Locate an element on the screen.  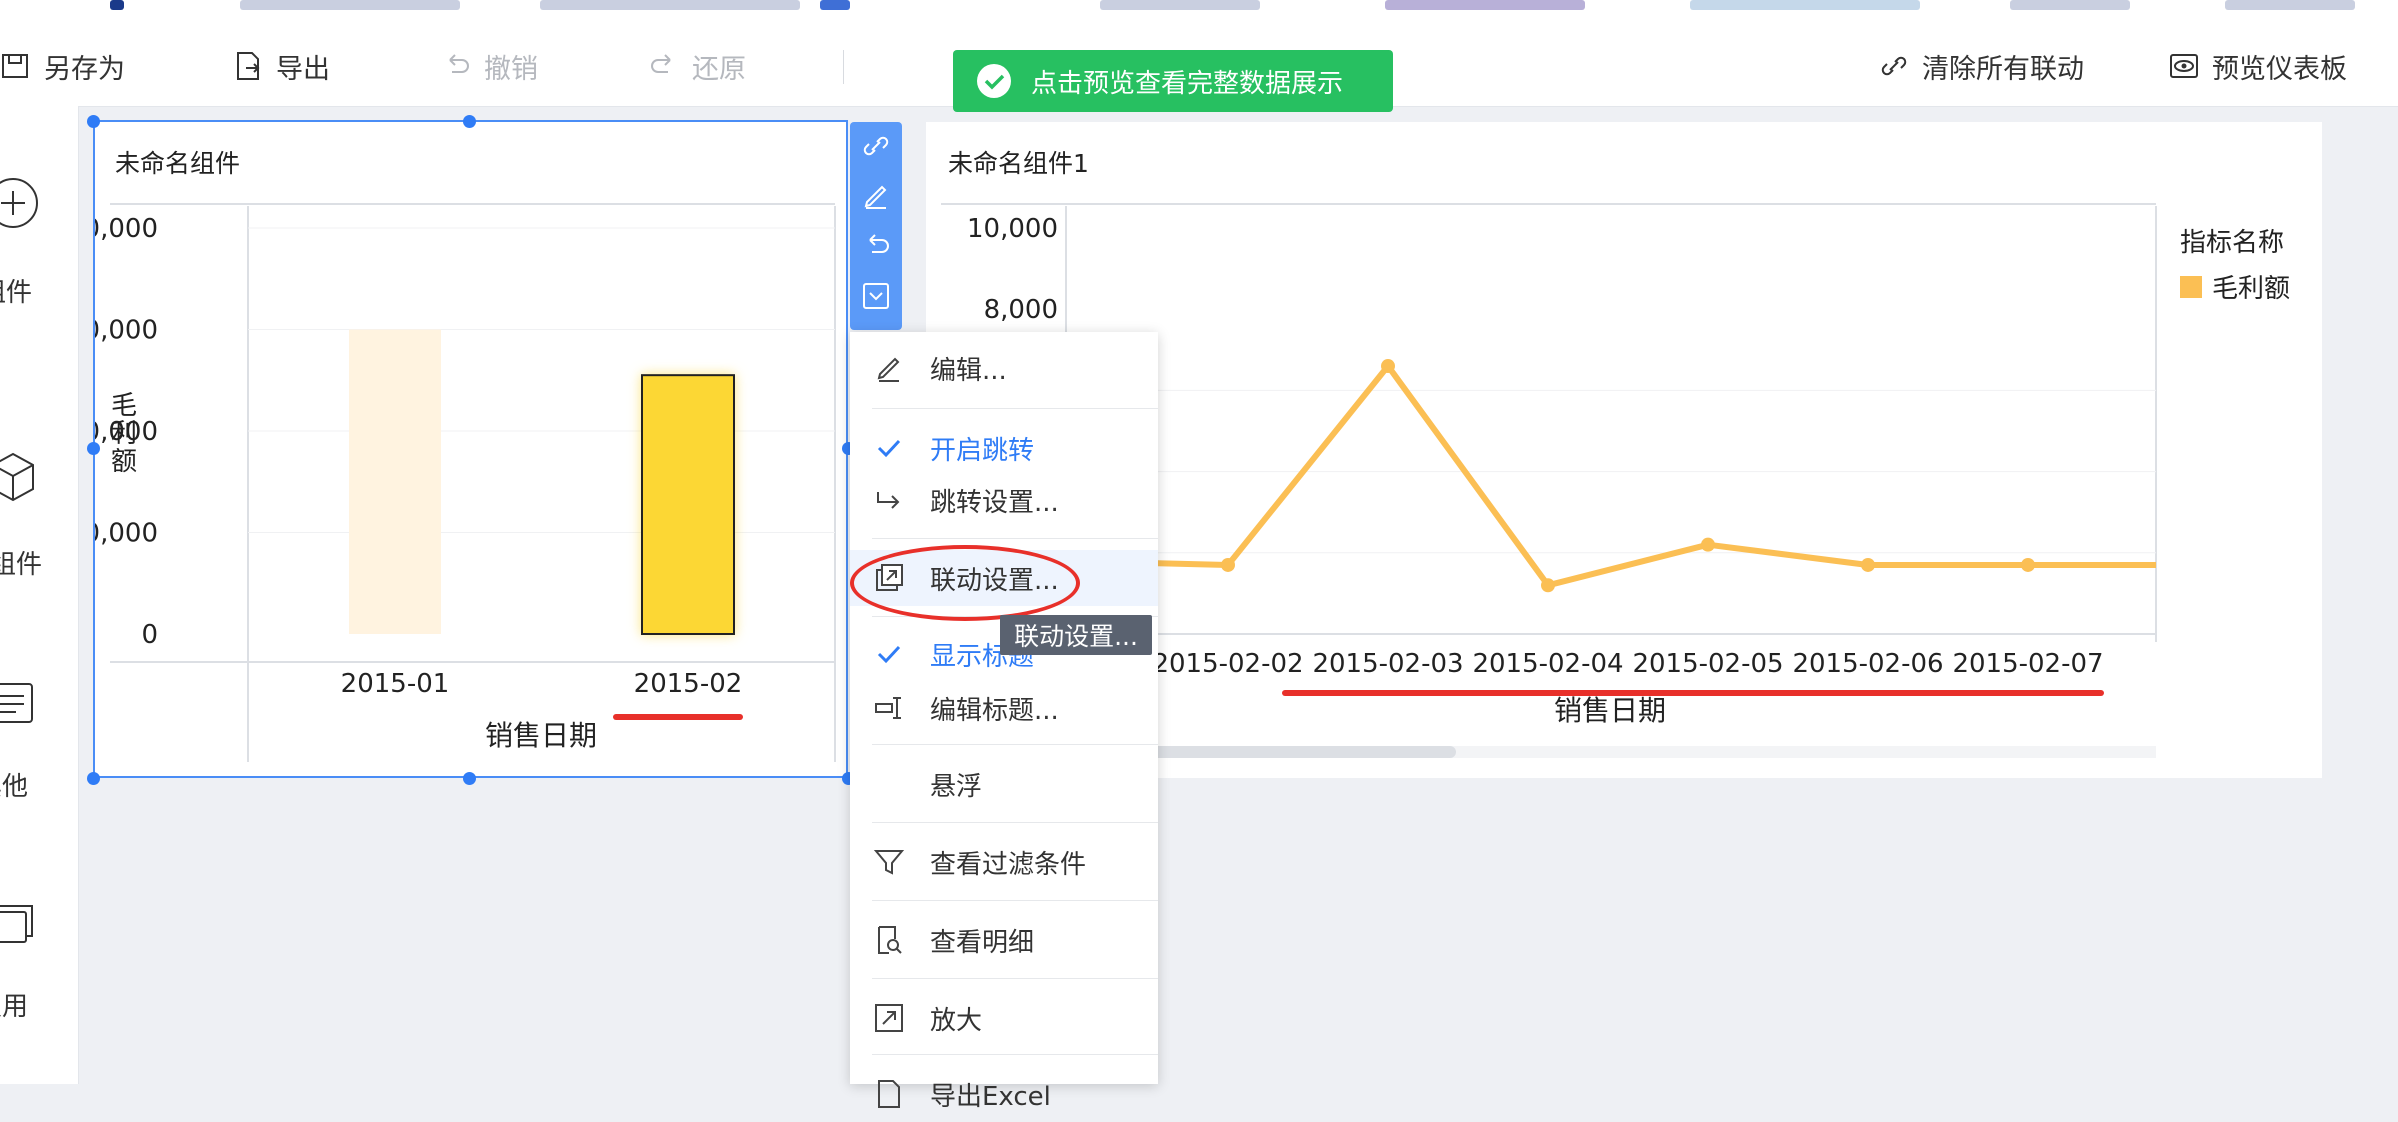
menu-item-label: 放大 is located at coordinates (956, 1020).